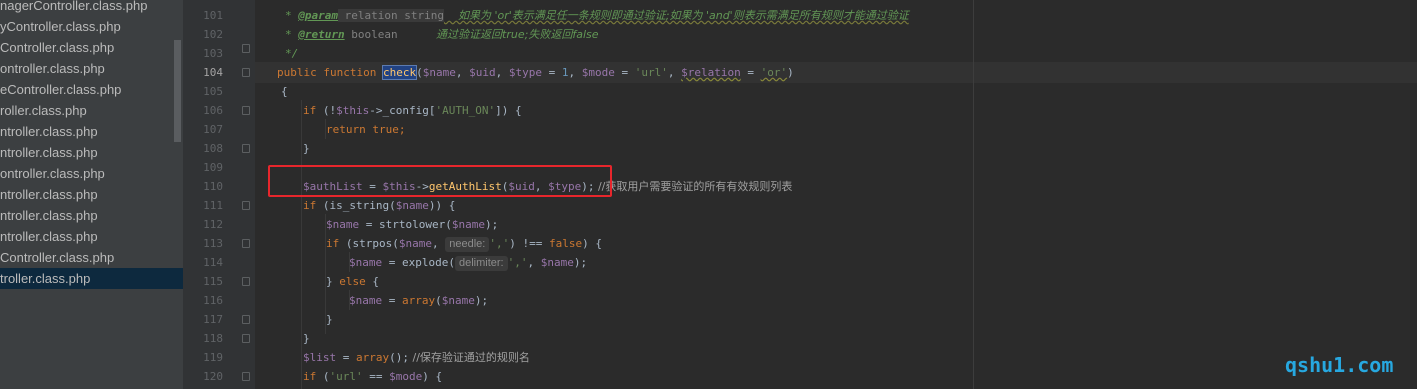  Describe the element at coordinates (91, 8) in the screenshot. I see `file-tree-item: nagerController.class.php` at that location.